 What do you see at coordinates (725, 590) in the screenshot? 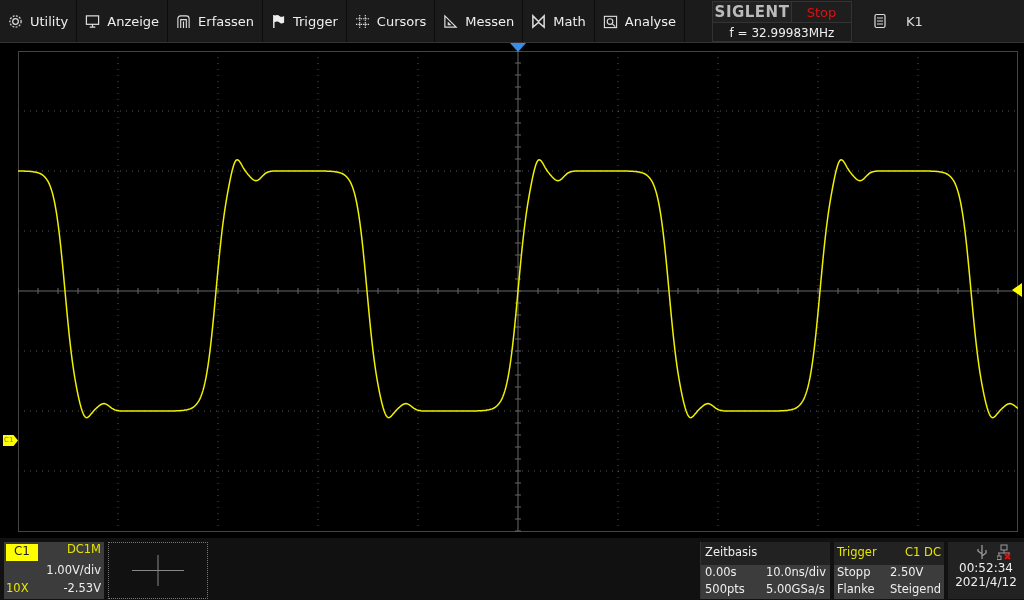
I see `record-points: 500pts` at bounding box center [725, 590].